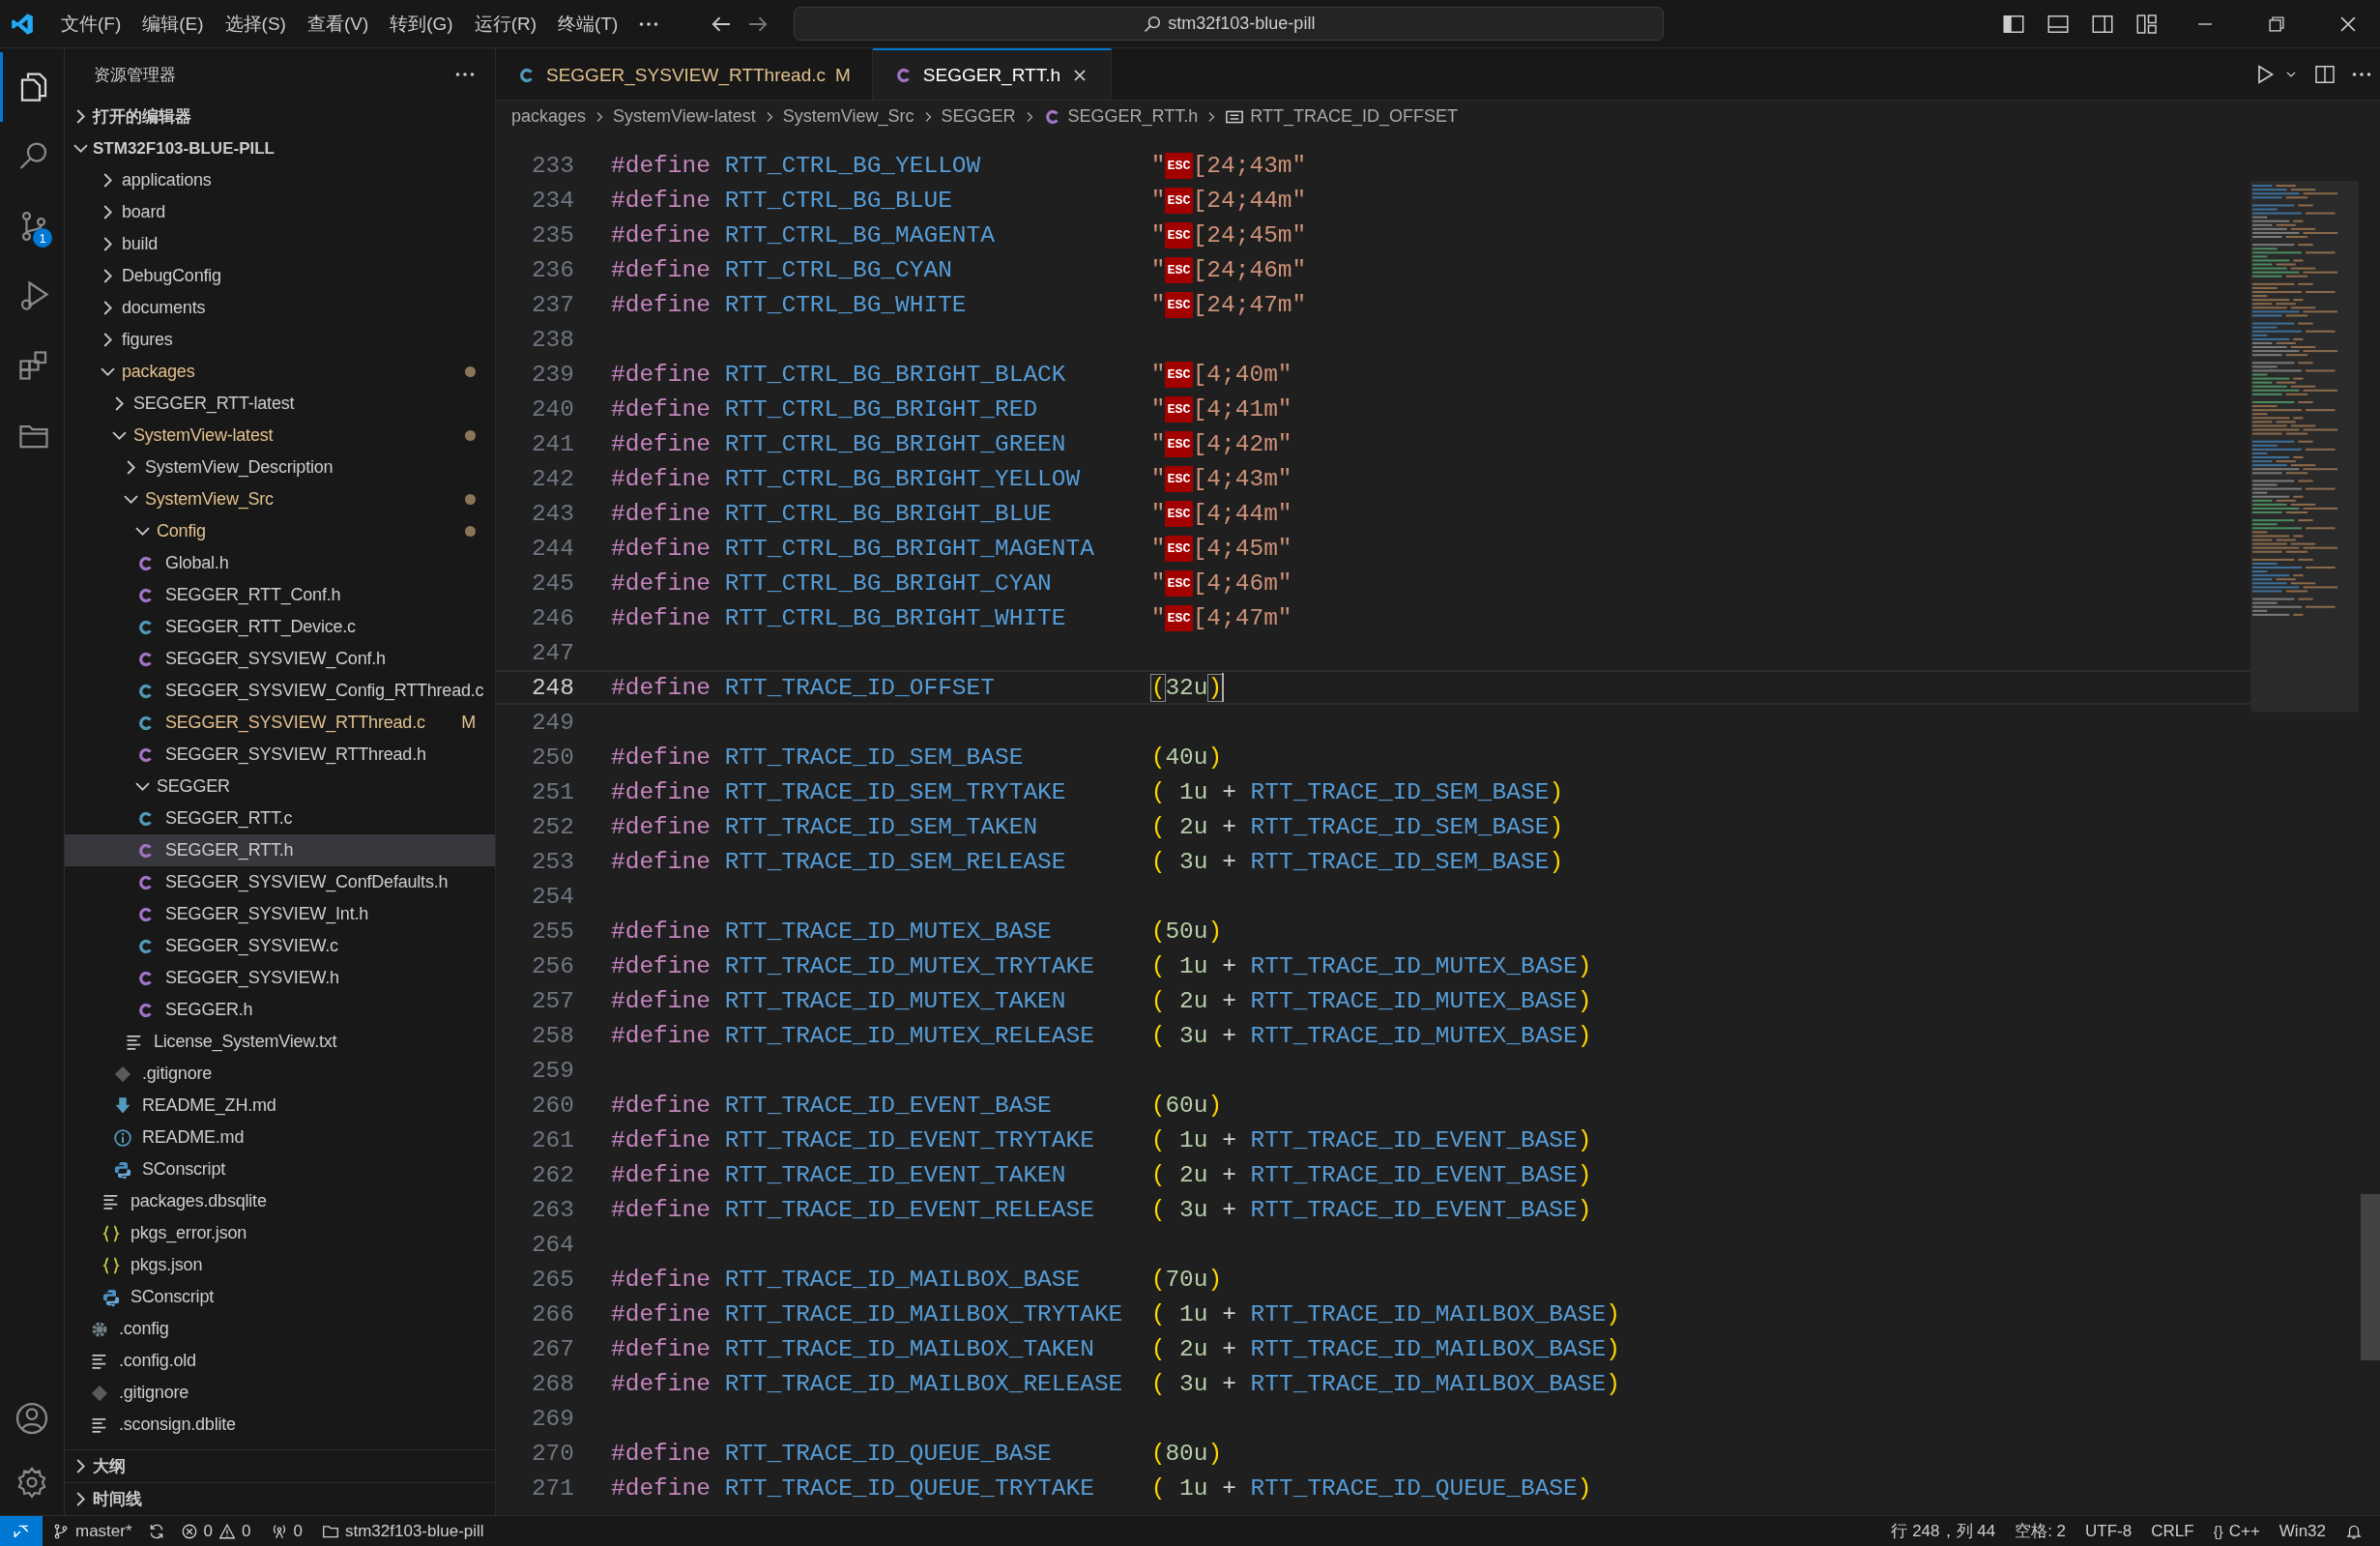 This screenshot has width=2380, height=1546. Describe the element at coordinates (403, 1531) in the screenshot. I see `workspace-item: stm32f103-blue-pill` at that location.